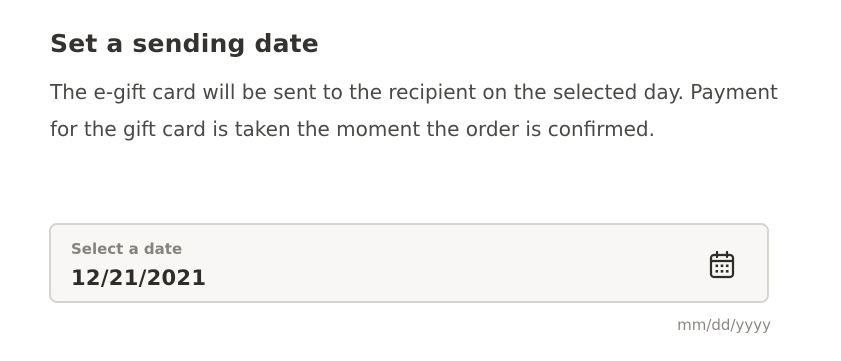 The width and height of the screenshot is (841, 361). Describe the element at coordinates (724, 325) in the screenshot. I see `date-format-hint: mm/dd/yyyy` at that location.